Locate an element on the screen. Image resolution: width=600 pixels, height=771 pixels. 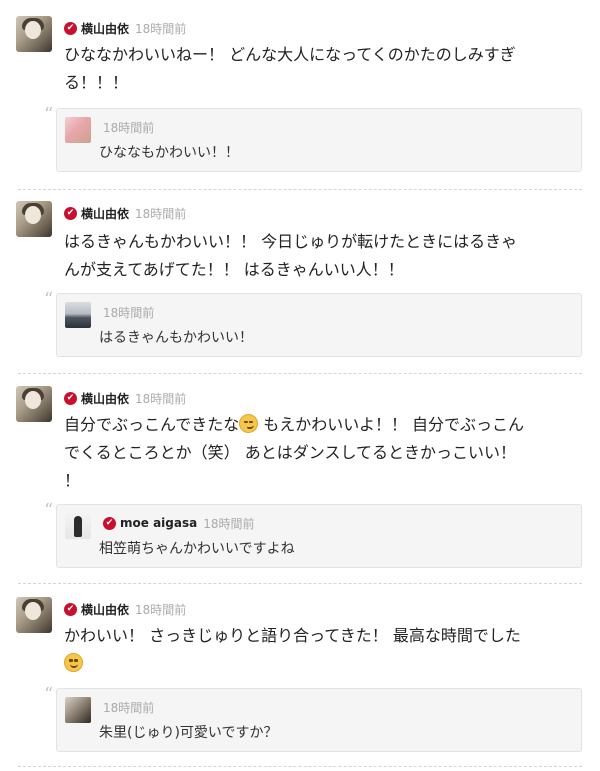
reply-text: はるきゃんもかわいい！ is located at coordinates (176, 338).